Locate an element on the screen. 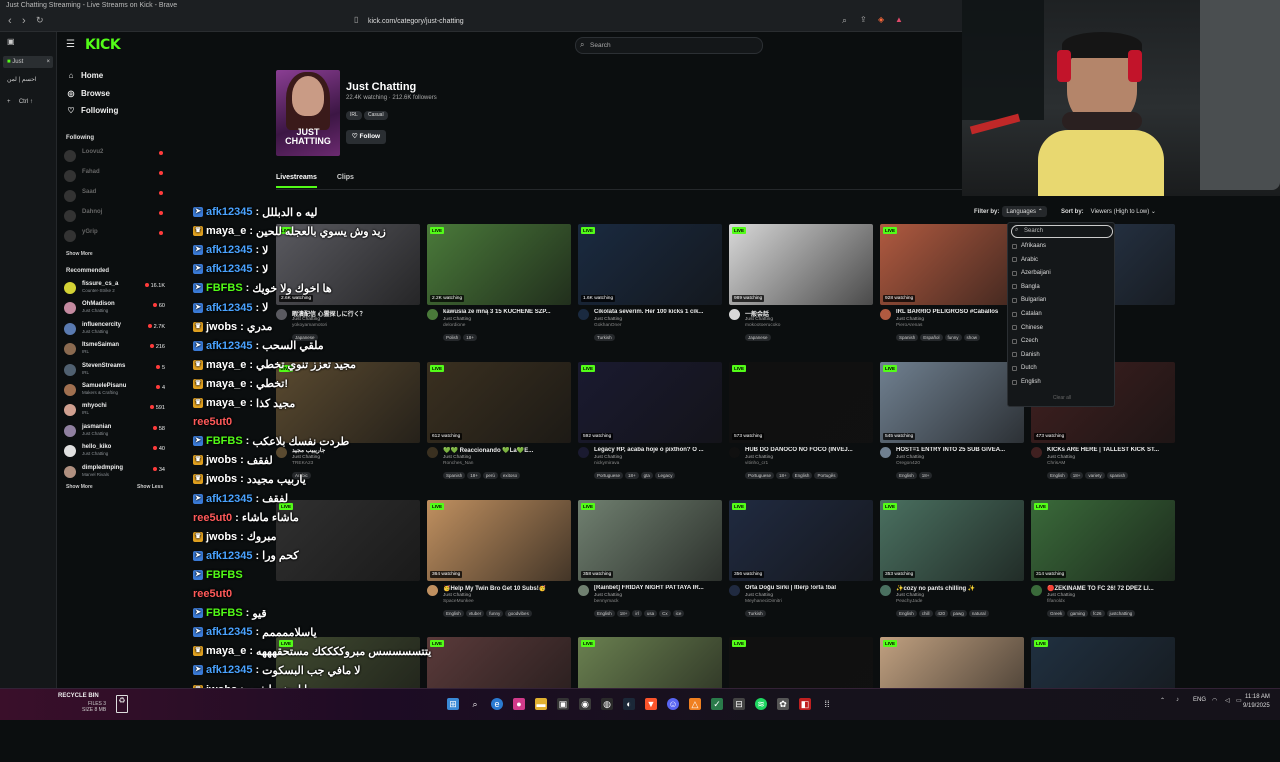 The height and width of the screenshot is (762, 1280). streamer-name: nickymirava is located at coordinates (606, 463).